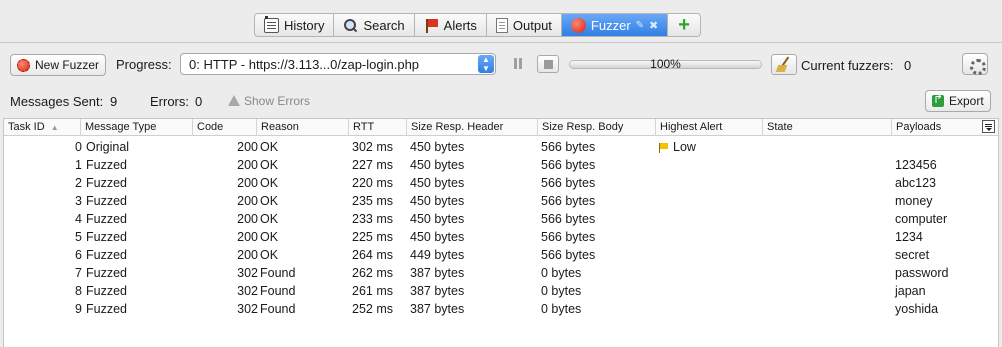 The image size is (1002, 347). I want to click on column-header-size-resp-header: Size Resp. Header, so click(472, 127).